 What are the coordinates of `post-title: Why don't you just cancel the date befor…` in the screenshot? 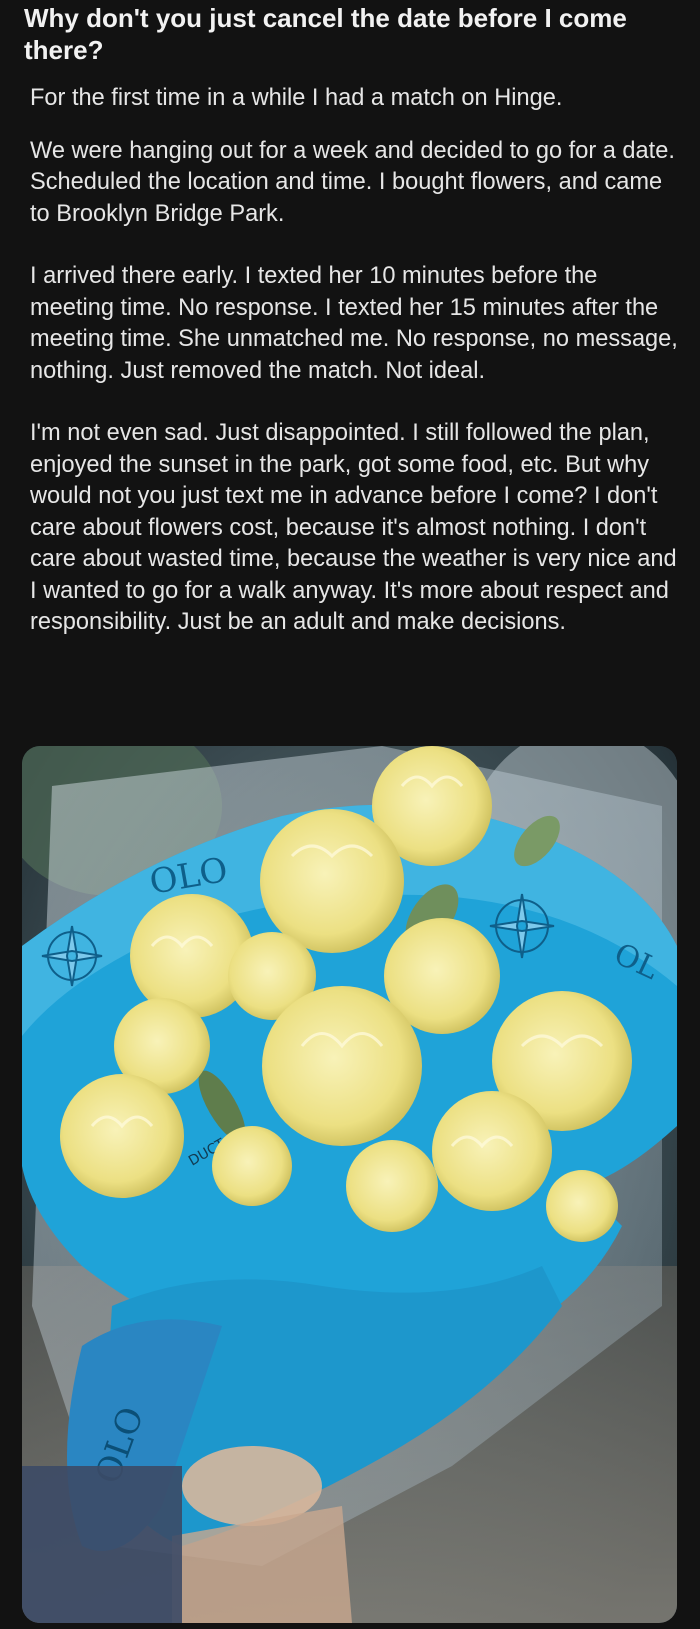 It's located at (325, 34).